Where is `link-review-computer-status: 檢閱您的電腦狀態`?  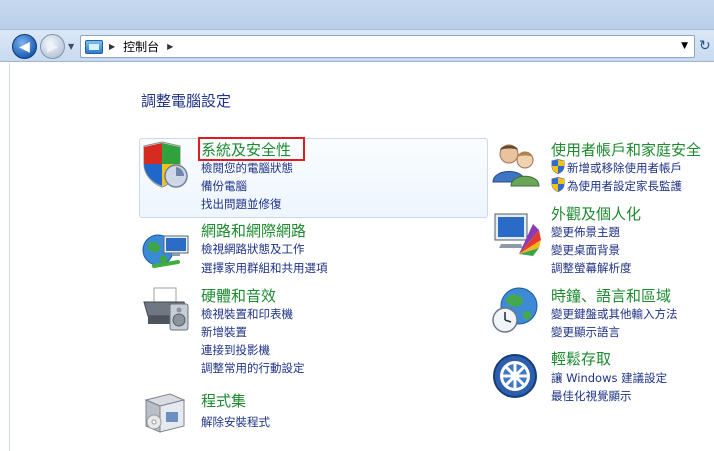 link-review-computer-status: 檢閱您的電腦狀態 is located at coordinates (247, 168).